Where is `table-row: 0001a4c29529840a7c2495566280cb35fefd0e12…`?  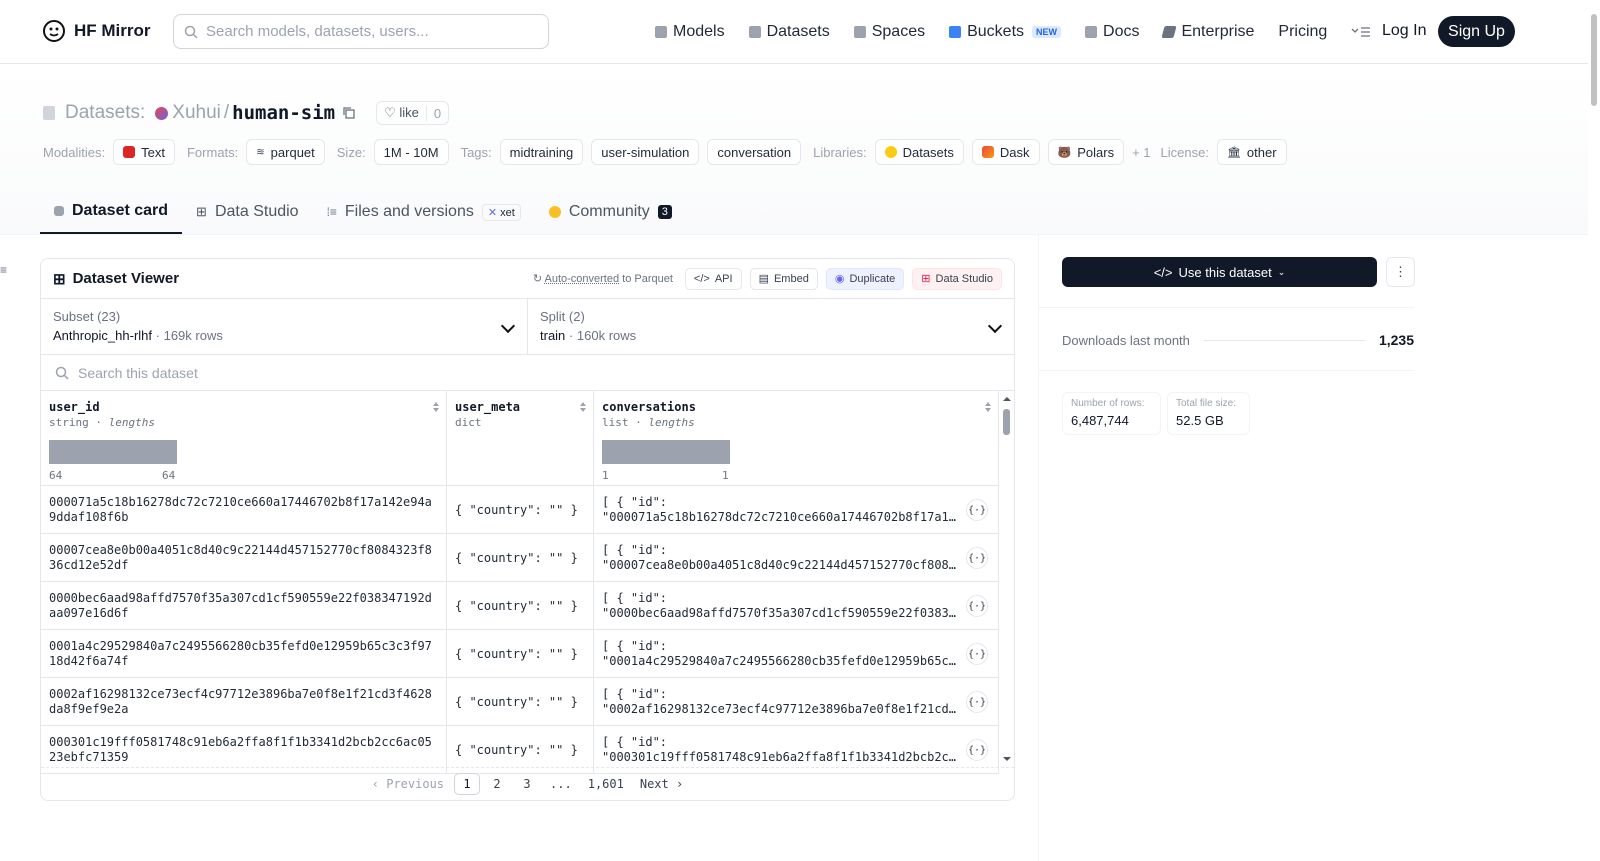 table-row: 0001a4c29529840a7c2495566280cb35fefd0e12… is located at coordinates (520, 654).